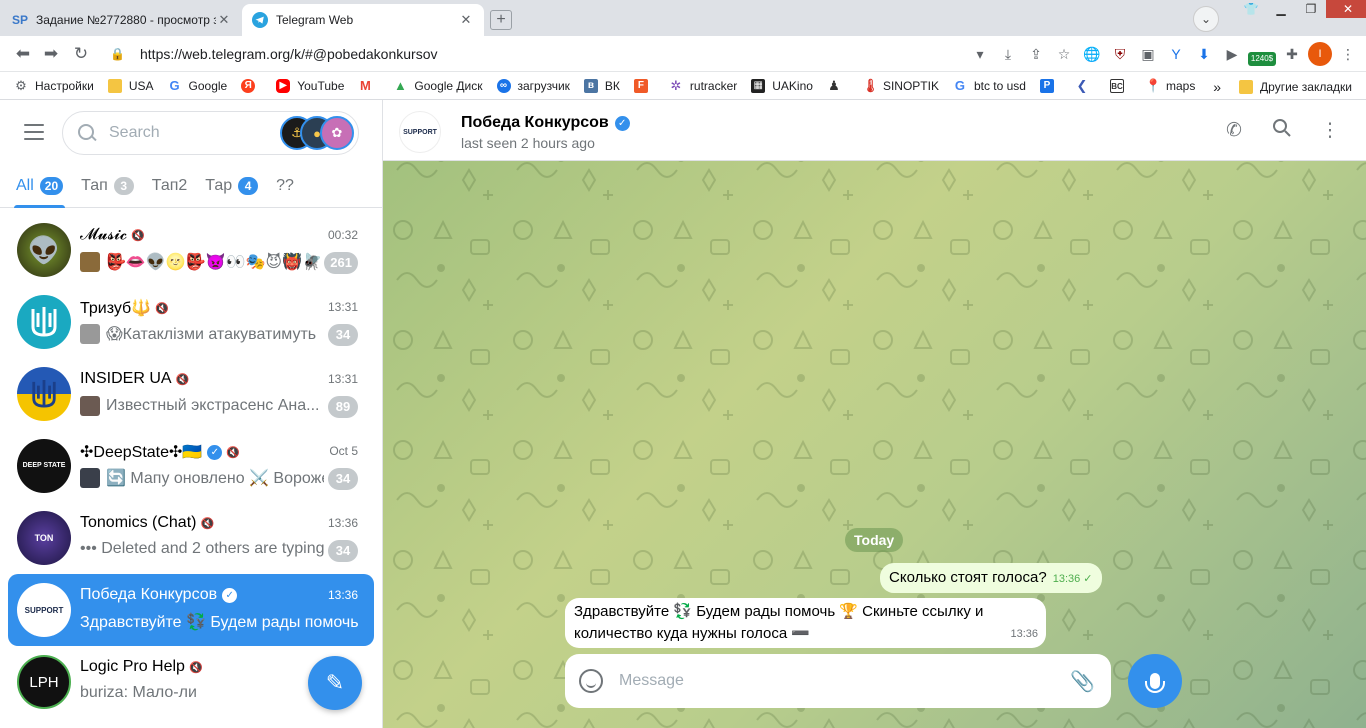 The image size is (1366, 728). What do you see at coordinates (21, 85) in the screenshot?
I see `gear-icon: ⚙` at bounding box center [21, 85].